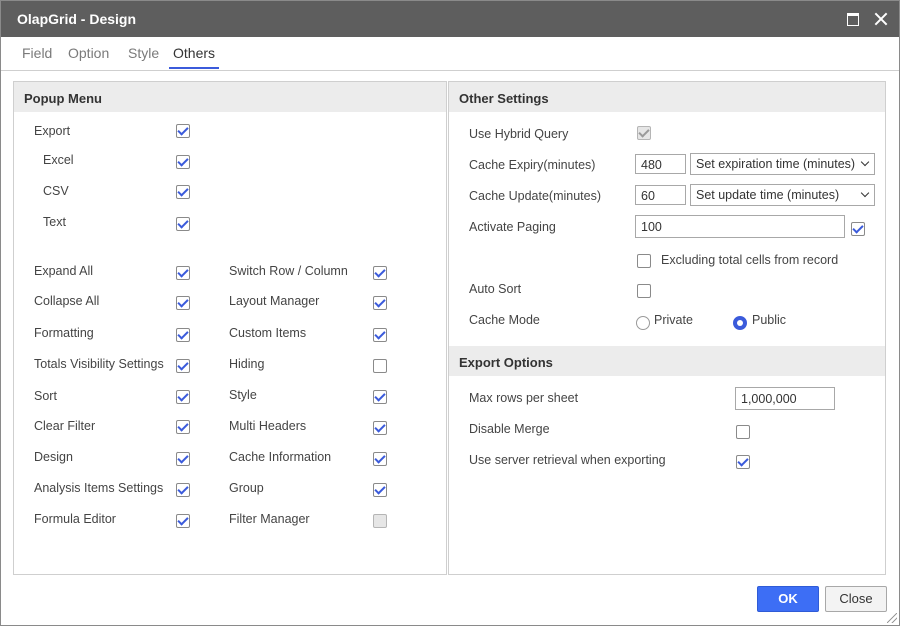 This screenshot has height=626, width=900. Describe the element at coordinates (274, 301) in the screenshot. I see `layout-manager-label: Layout Manager` at that location.